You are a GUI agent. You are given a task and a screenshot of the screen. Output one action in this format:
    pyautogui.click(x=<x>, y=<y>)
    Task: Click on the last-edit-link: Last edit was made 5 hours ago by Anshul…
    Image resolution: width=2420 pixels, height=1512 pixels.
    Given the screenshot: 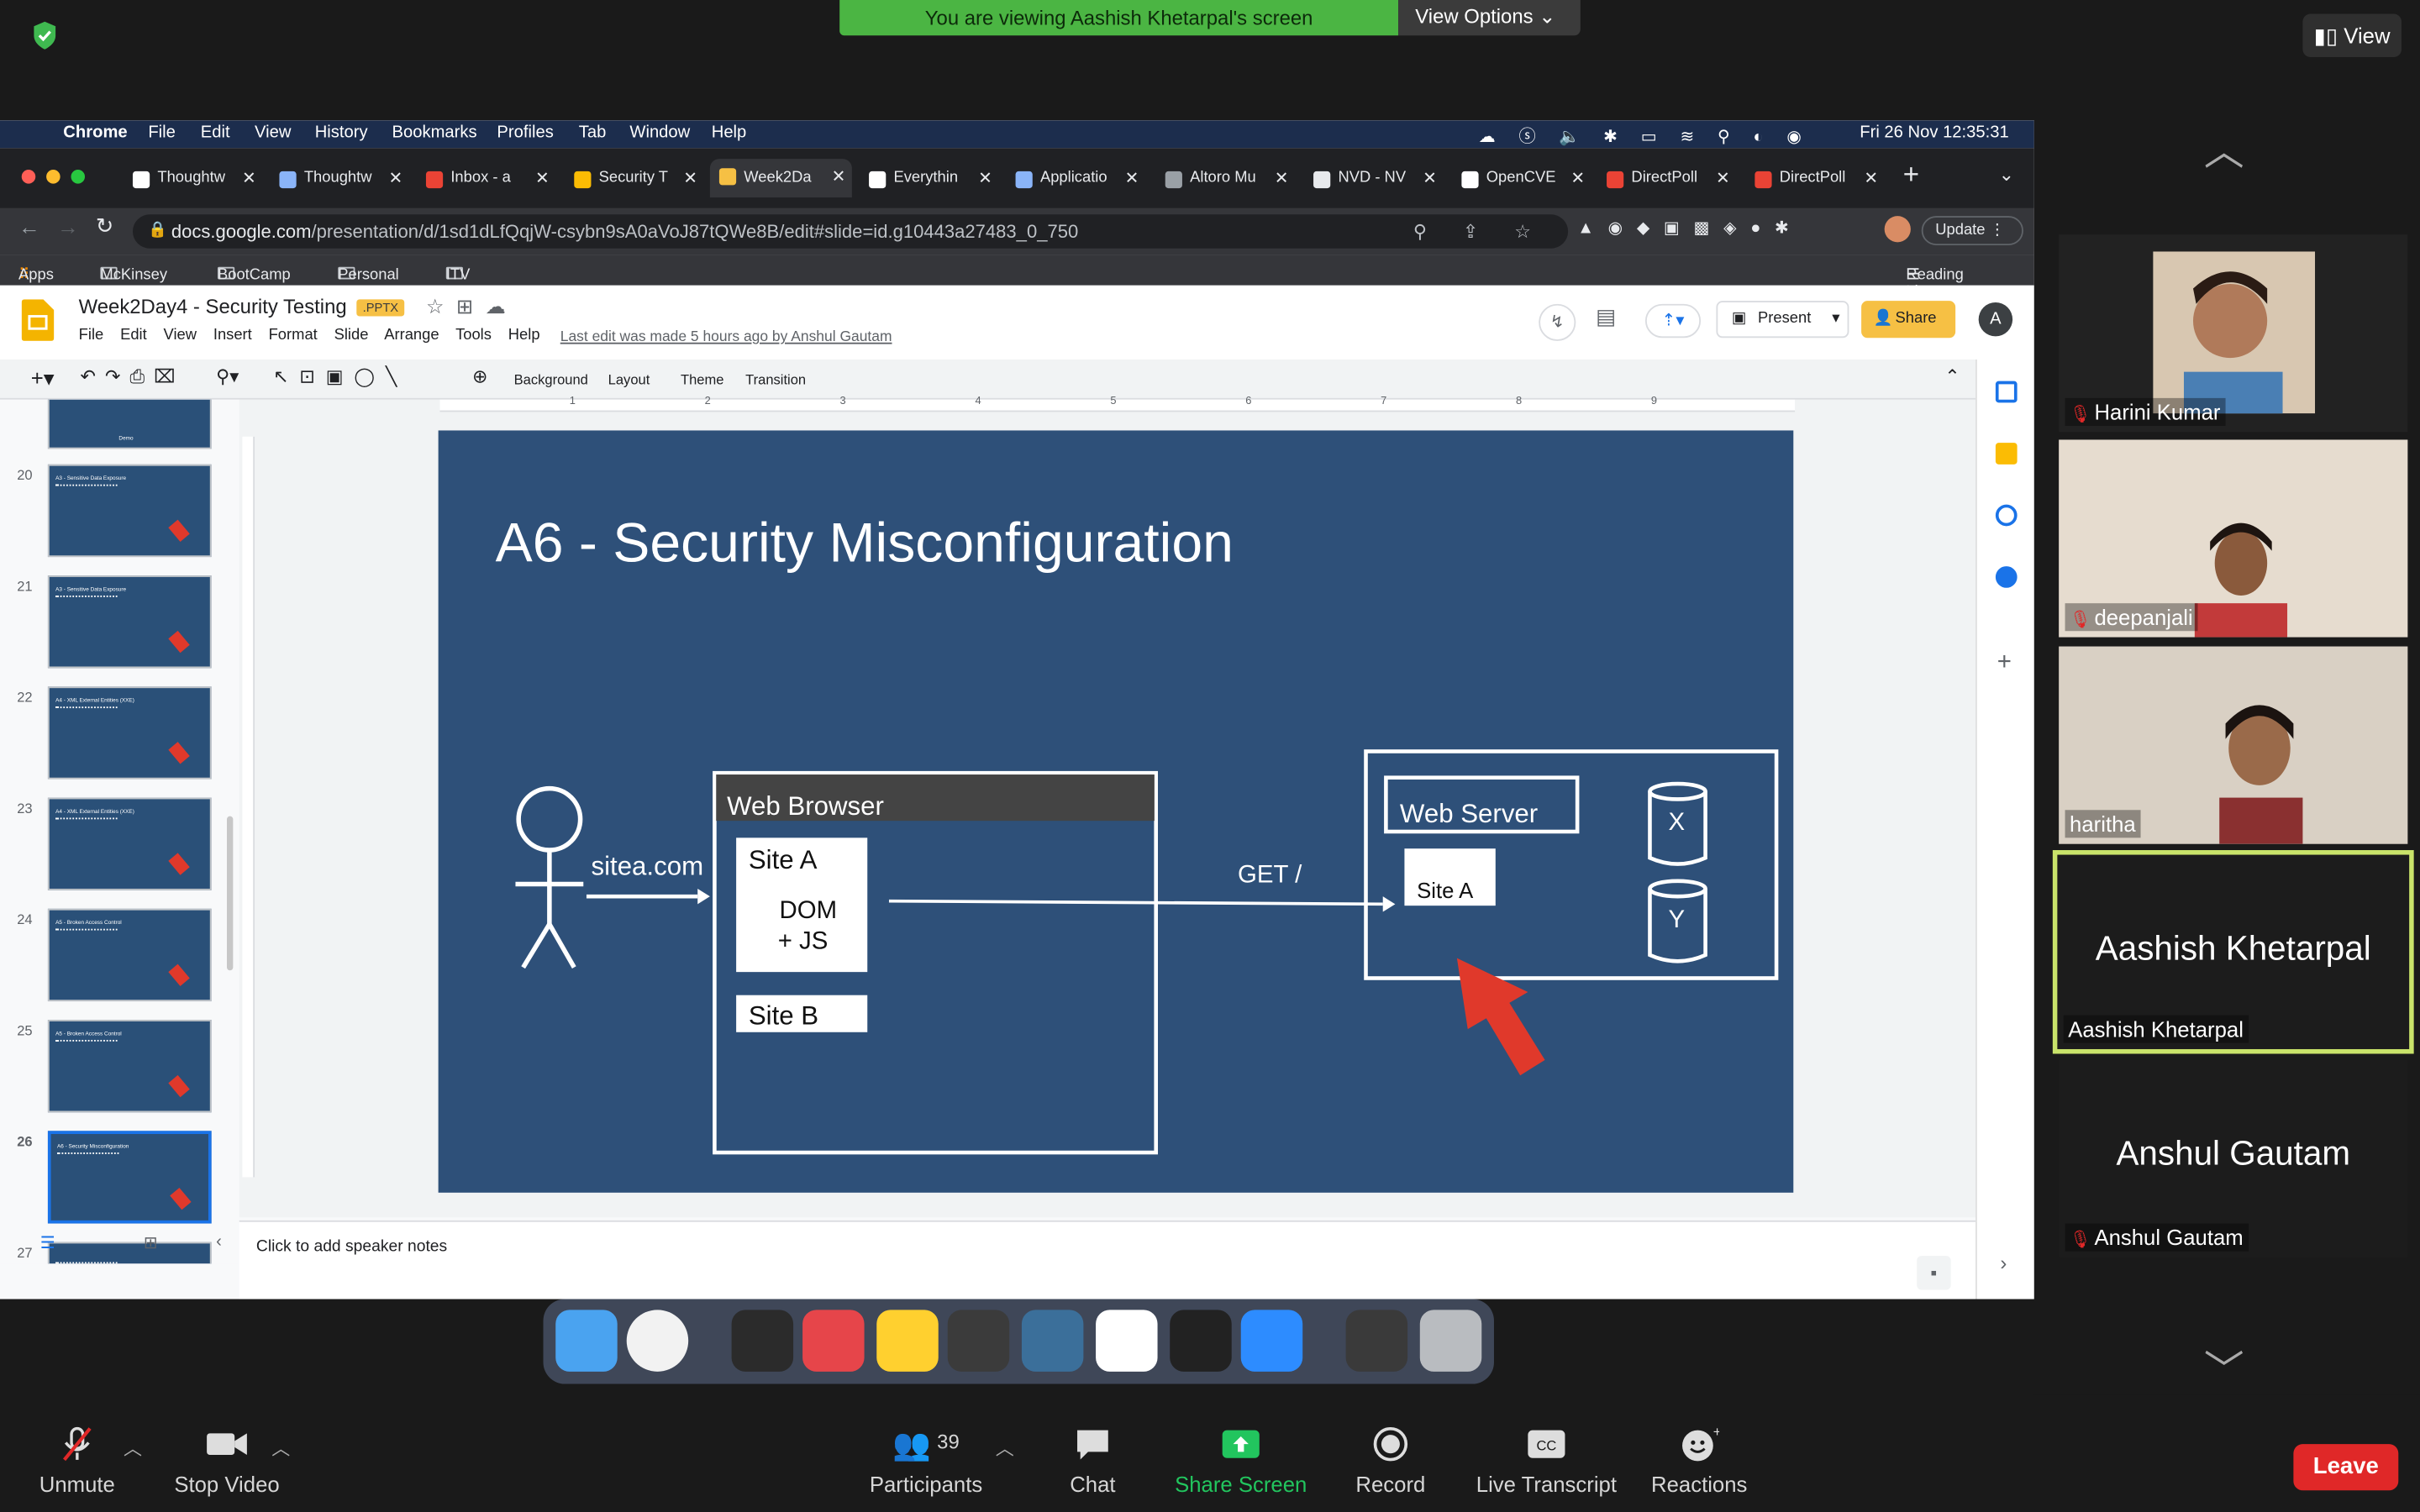 What is the action you would take?
    pyautogui.click(x=726, y=336)
    